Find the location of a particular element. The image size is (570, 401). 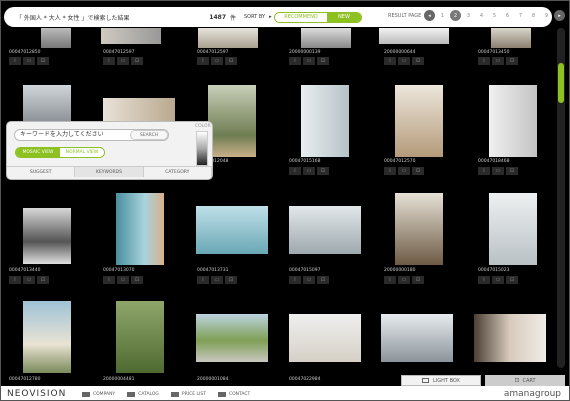

normal-view-button: NORMAL VIEW is located at coordinates (82, 152).